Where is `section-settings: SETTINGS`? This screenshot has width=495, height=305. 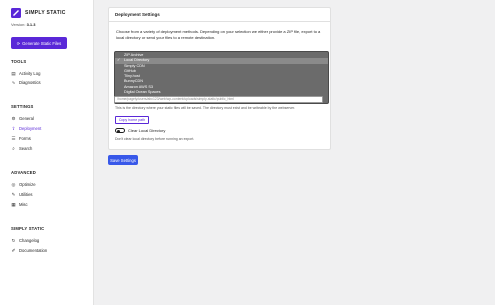 section-settings: SETTINGS is located at coordinates (22, 106).